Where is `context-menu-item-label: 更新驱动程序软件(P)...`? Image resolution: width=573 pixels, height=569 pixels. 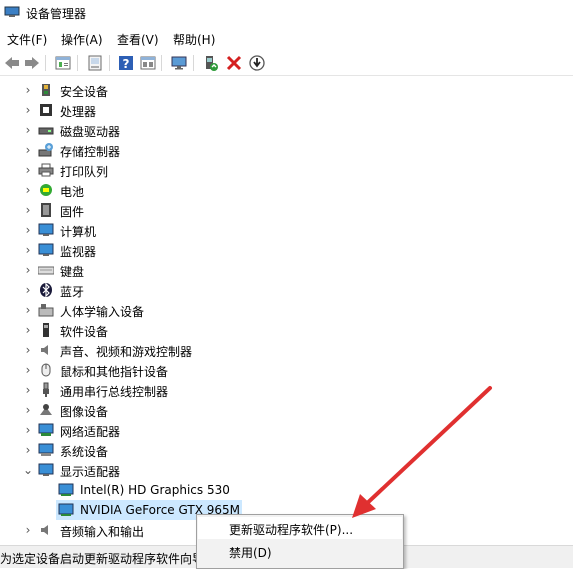 context-menu-item-label: 更新驱动程序软件(P)... is located at coordinates (291, 530).